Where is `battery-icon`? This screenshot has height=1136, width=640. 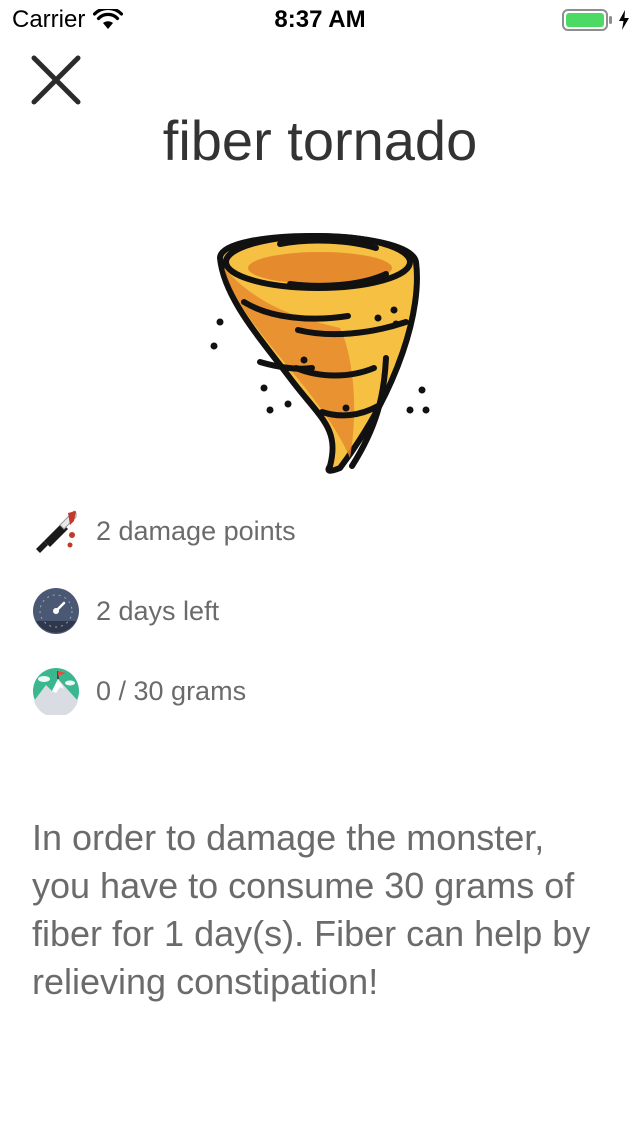
battery-icon is located at coordinates (587, 20).